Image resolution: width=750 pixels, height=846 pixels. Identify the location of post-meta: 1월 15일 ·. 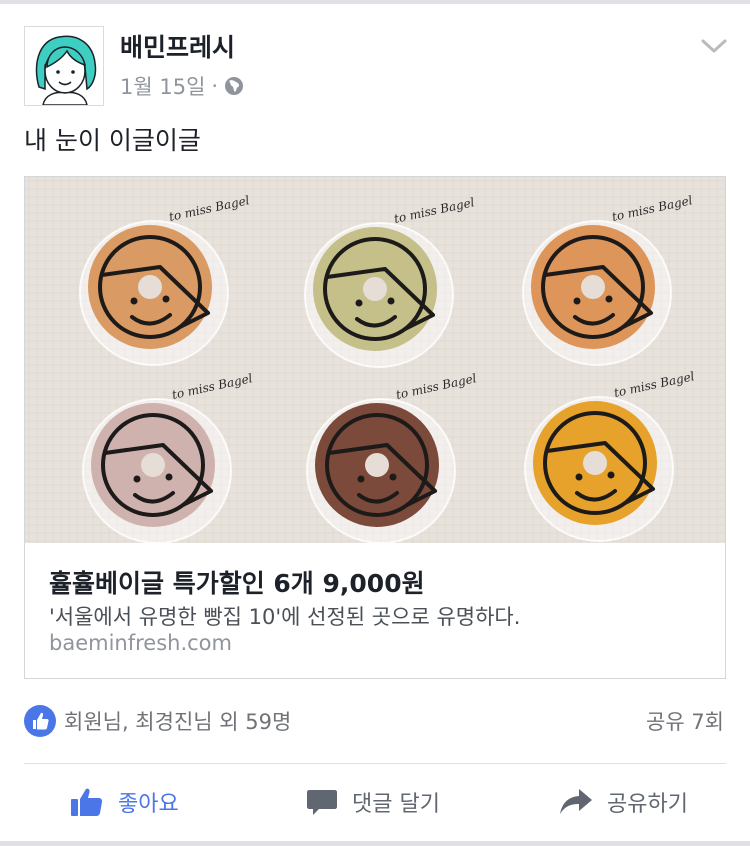
(182, 86).